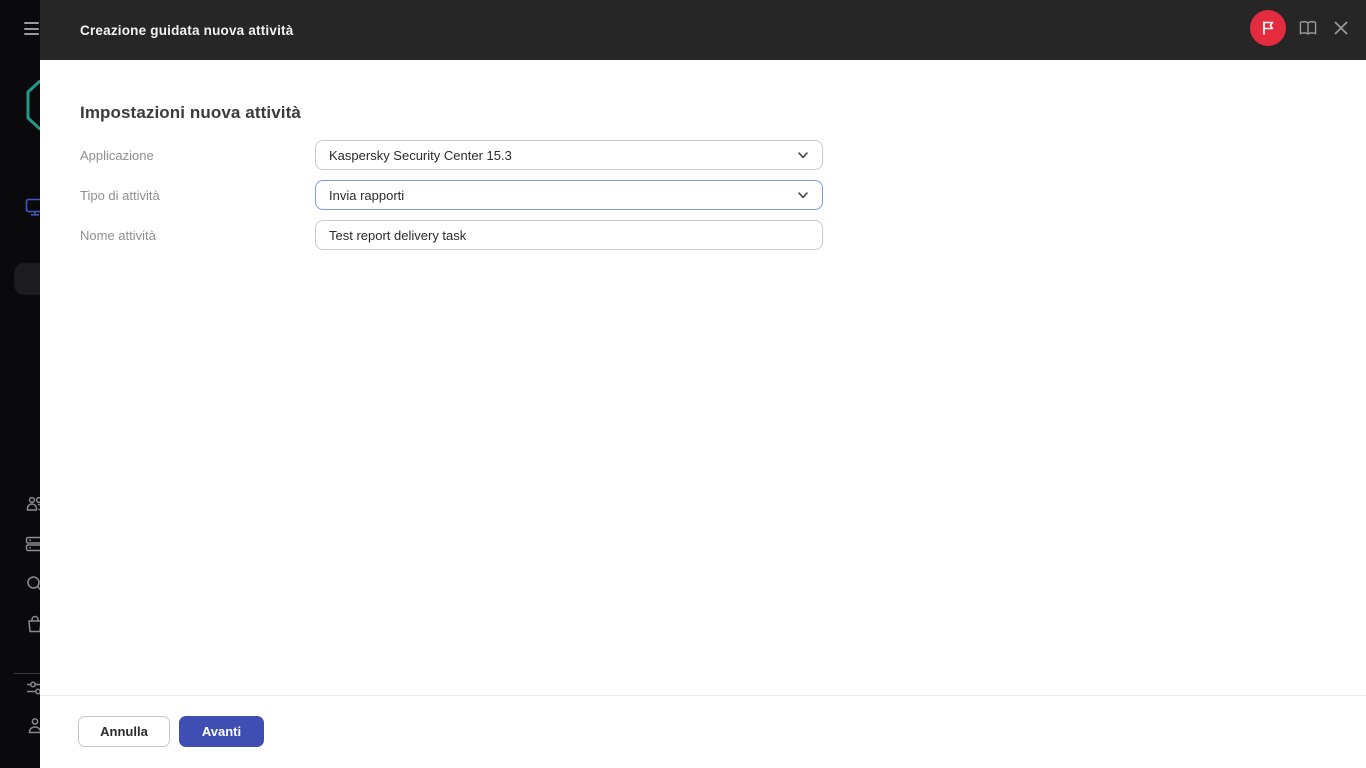  What do you see at coordinates (569, 155) in the screenshot?
I see `application-select: Kaspersky Security Center 15.3` at bounding box center [569, 155].